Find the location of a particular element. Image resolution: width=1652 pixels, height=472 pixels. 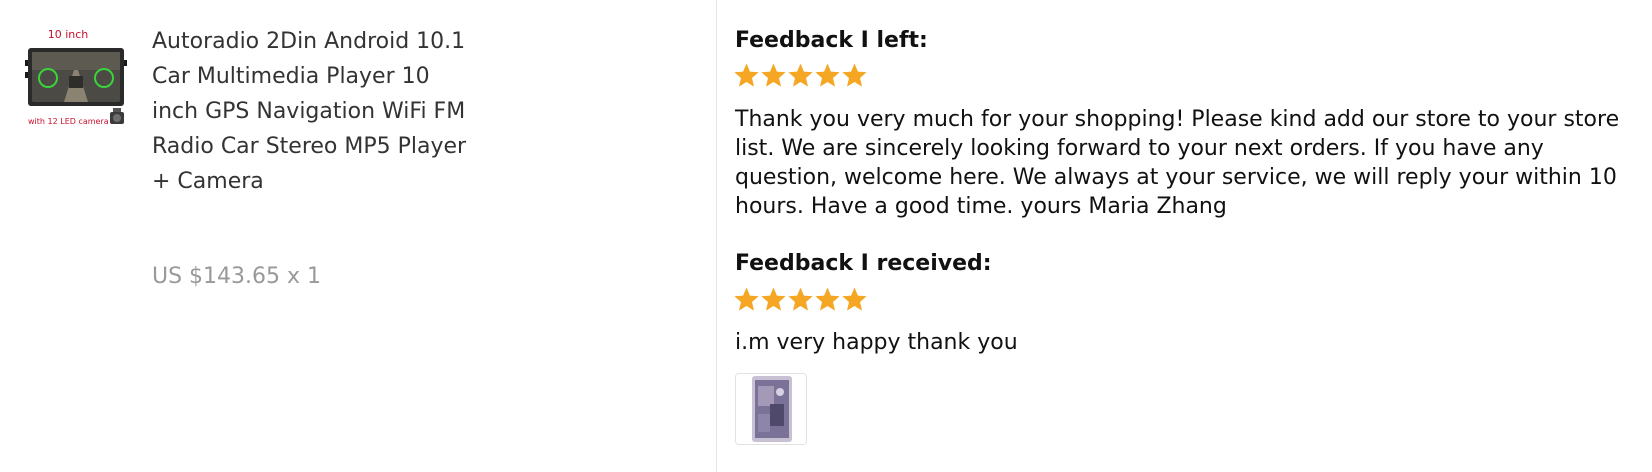

feedback-received-heading: Feedback I received: is located at coordinates (863, 263).